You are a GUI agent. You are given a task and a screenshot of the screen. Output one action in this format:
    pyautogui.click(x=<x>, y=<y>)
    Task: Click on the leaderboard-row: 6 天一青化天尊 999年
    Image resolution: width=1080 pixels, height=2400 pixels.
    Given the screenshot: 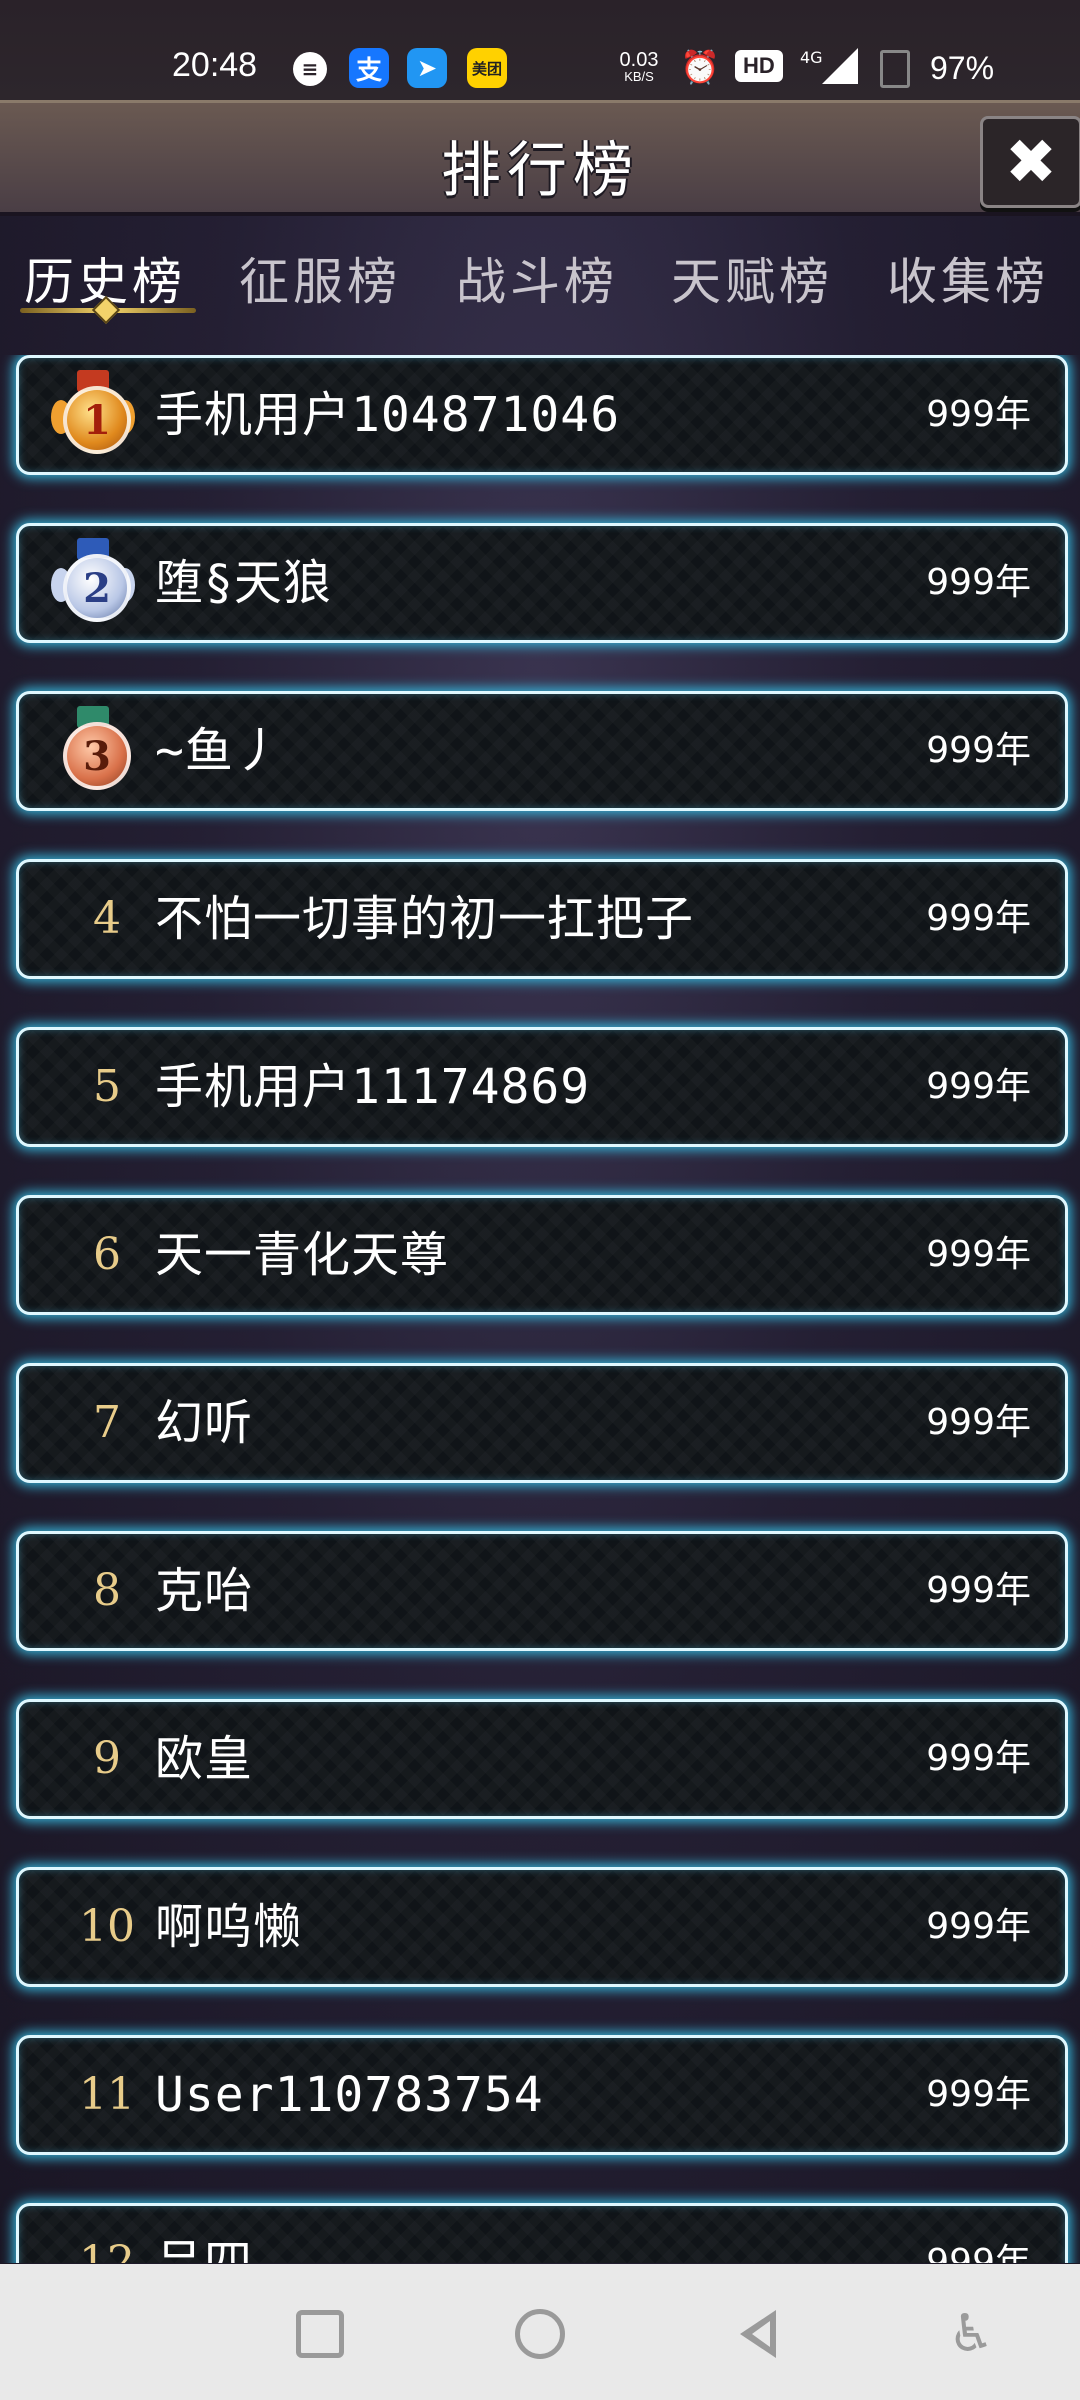 What is the action you would take?
    pyautogui.click(x=542, y=1255)
    